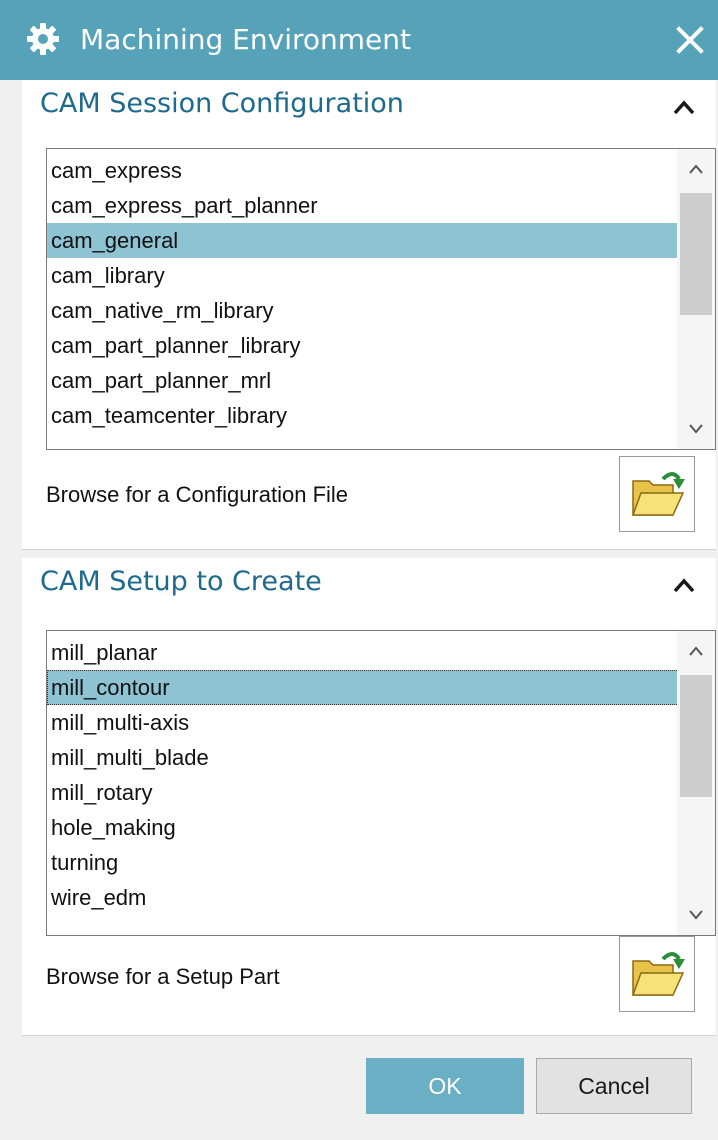  What do you see at coordinates (197, 494) in the screenshot?
I see `browse-config-label: Browse for a Configuration File` at bounding box center [197, 494].